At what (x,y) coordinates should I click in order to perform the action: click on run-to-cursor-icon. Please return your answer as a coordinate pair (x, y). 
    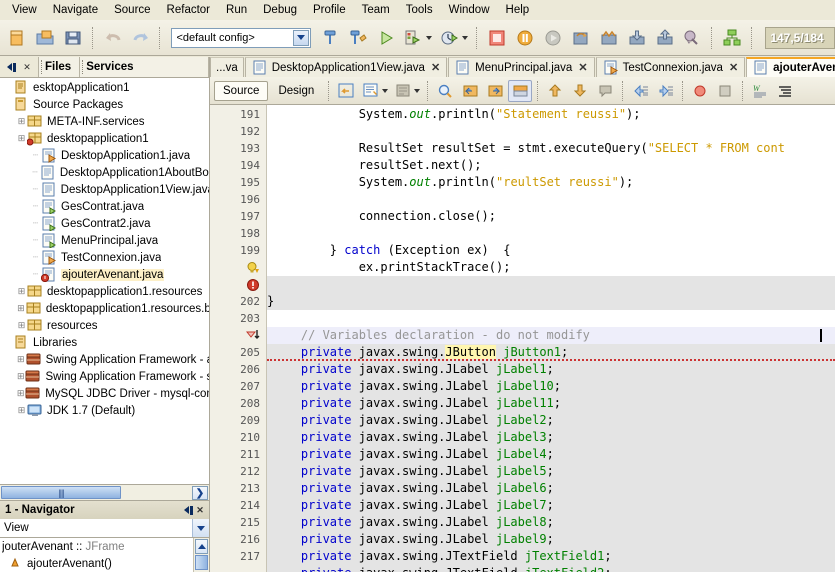
    Looking at the image, I should click on (693, 38).